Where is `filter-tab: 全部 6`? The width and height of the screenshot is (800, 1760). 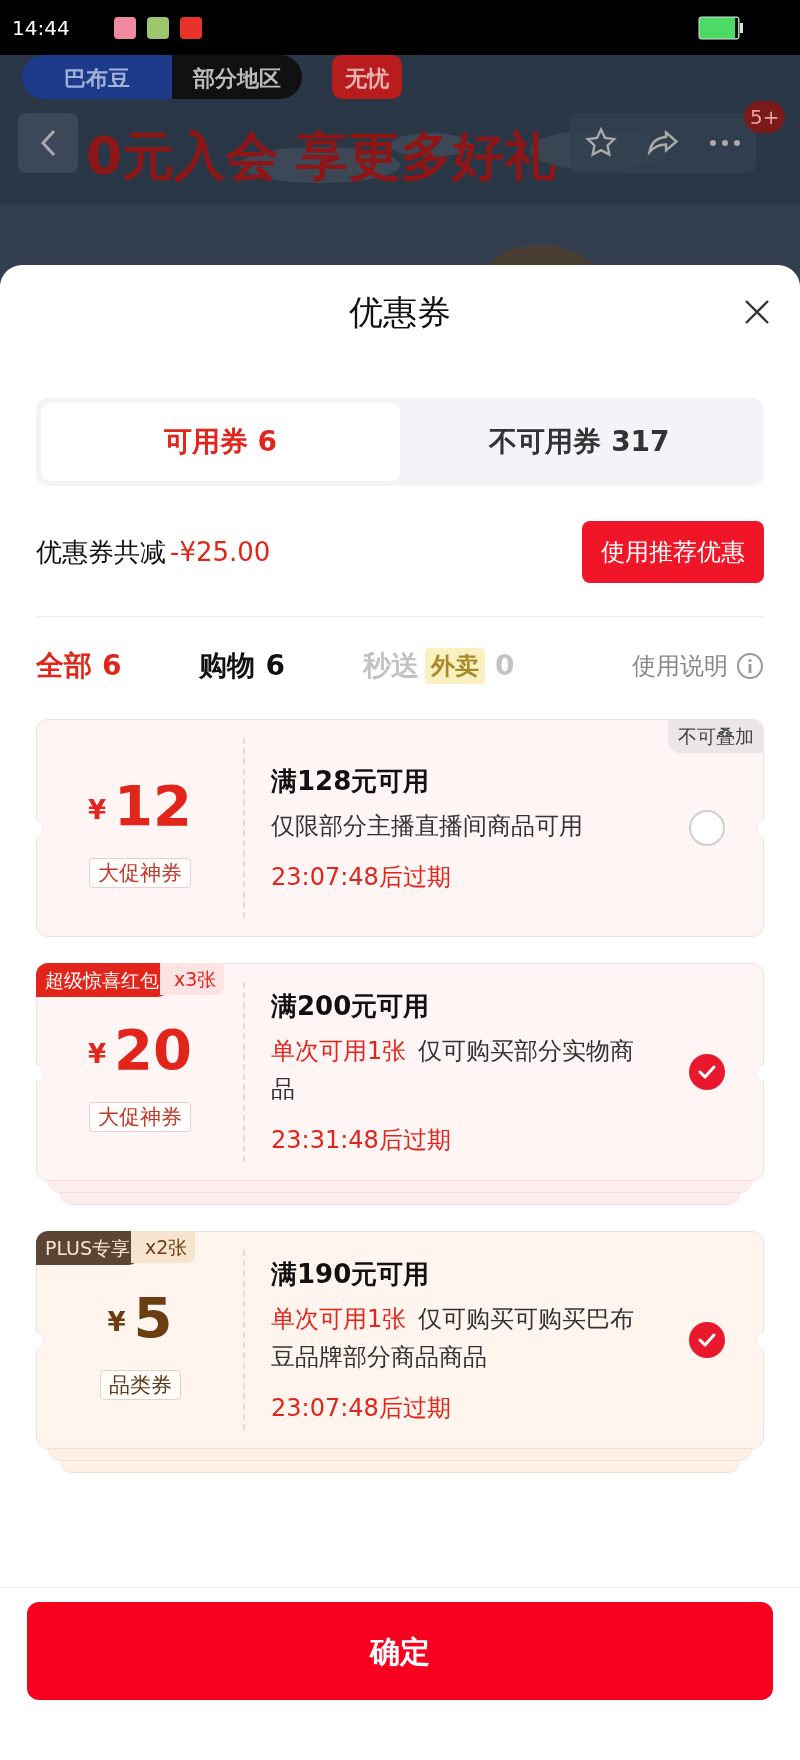
filter-tab: 全部 6 is located at coordinates (79, 666).